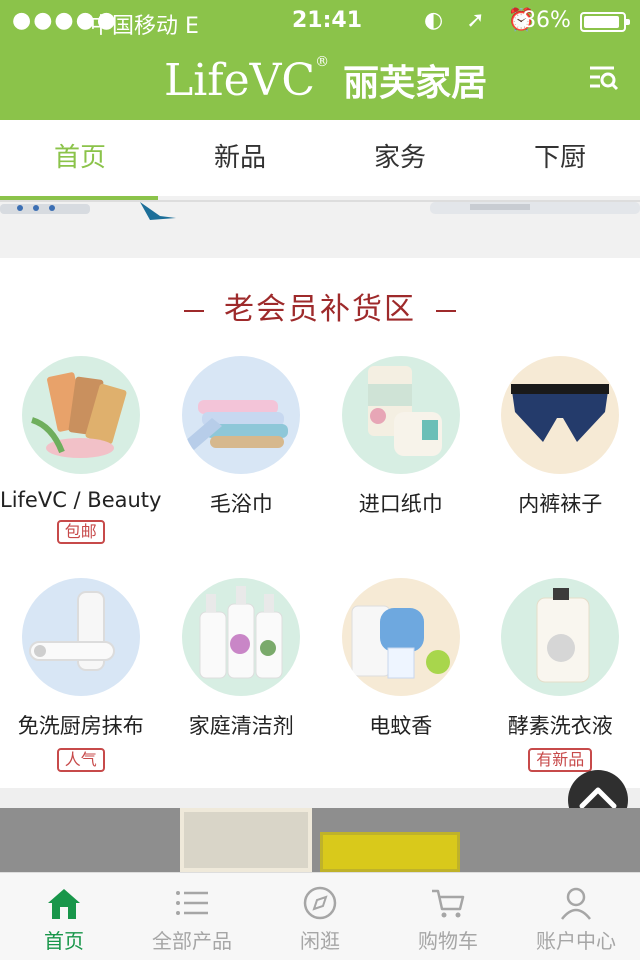 The width and height of the screenshot is (640, 960). I want to click on tab-new: 新品, so click(240, 158).